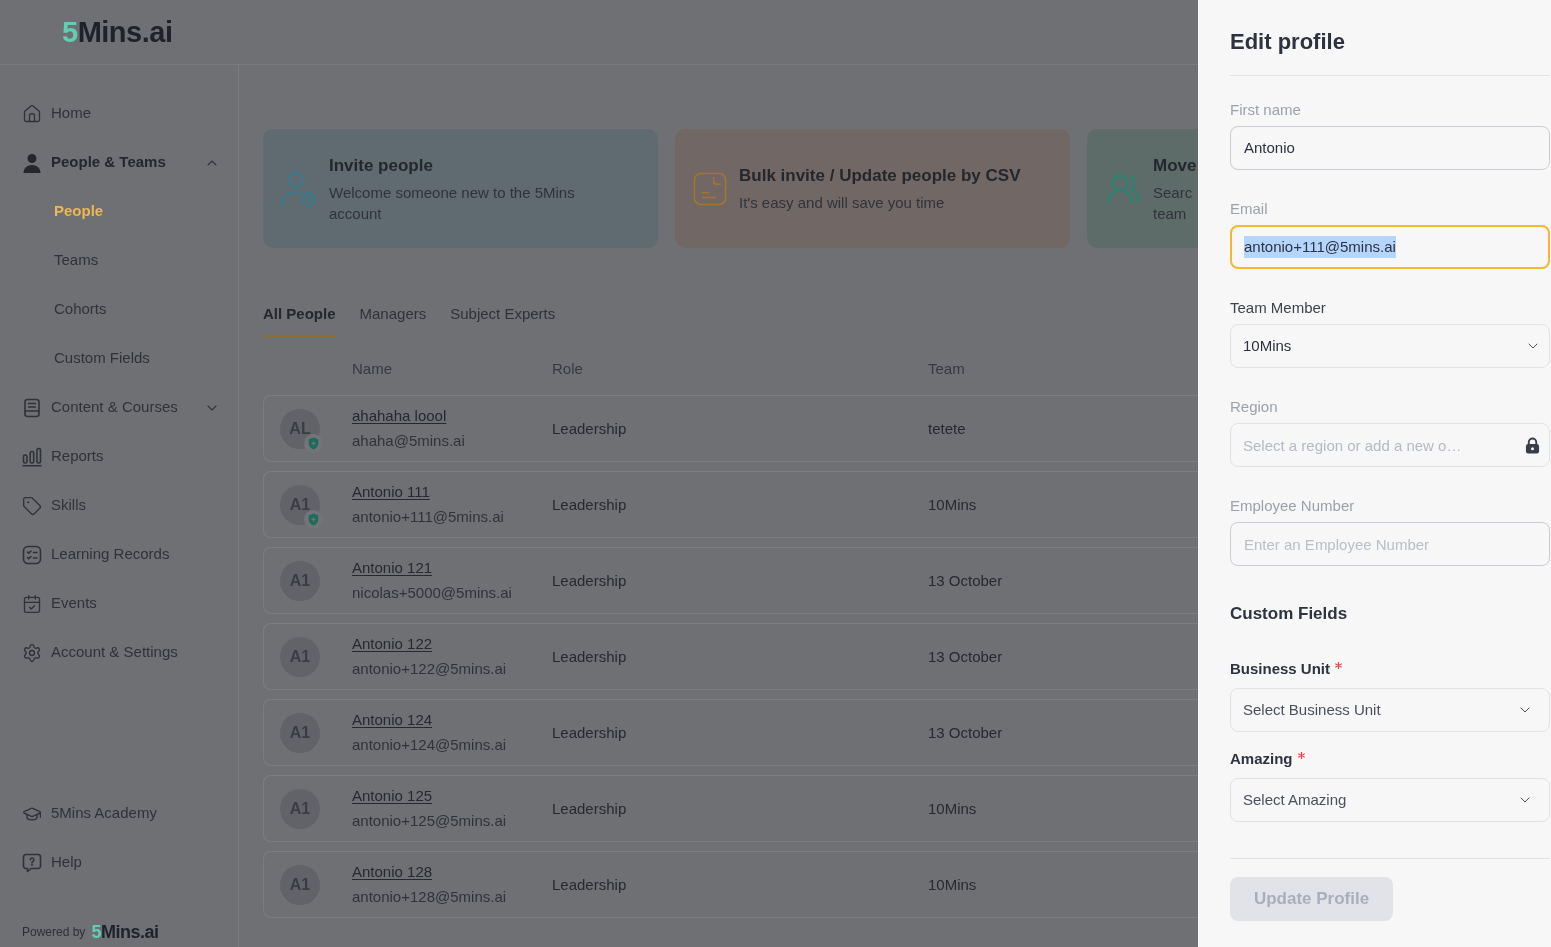  I want to click on action-card: Move Searc team, so click(1142, 188).